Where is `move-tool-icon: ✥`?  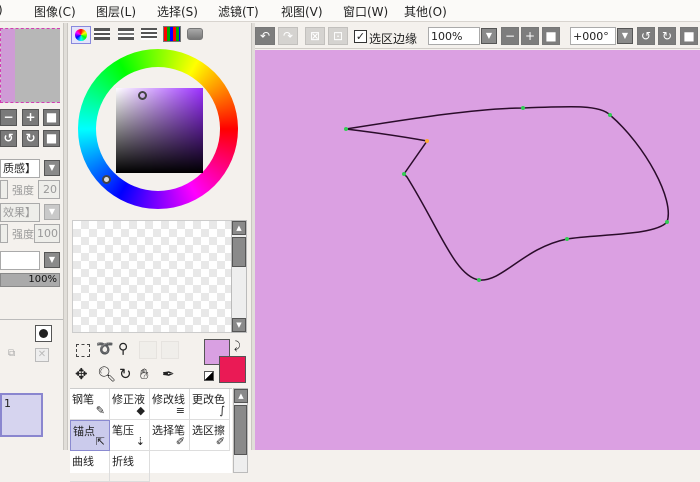 move-tool-icon: ✥ is located at coordinates (81, 374).